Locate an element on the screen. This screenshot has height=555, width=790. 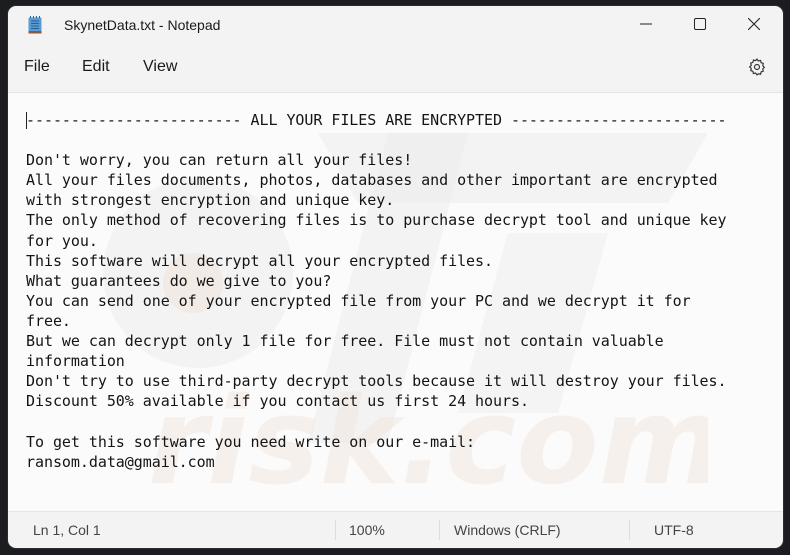
menu-file: File is located at coordinates (37, 67).